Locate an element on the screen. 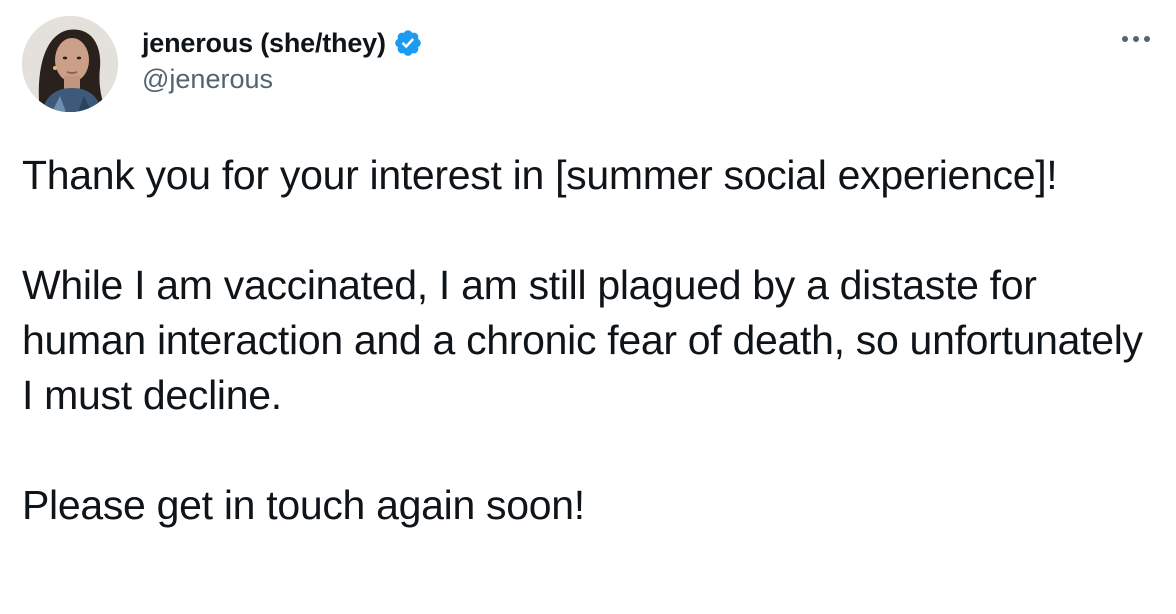  verified-badge-icon is located at coordinates (407, 43).